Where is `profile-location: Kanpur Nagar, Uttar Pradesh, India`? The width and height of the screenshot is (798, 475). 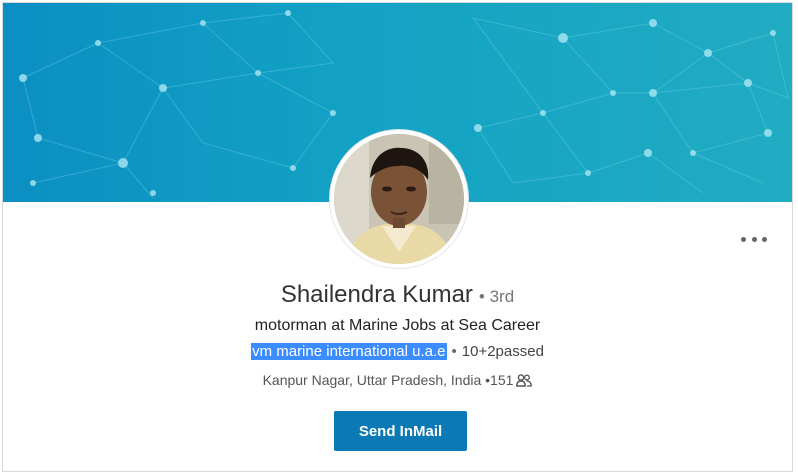
profile-location: Kanpur Nagar, Uttar Pradesh, India is located at coordinates (372, 380).